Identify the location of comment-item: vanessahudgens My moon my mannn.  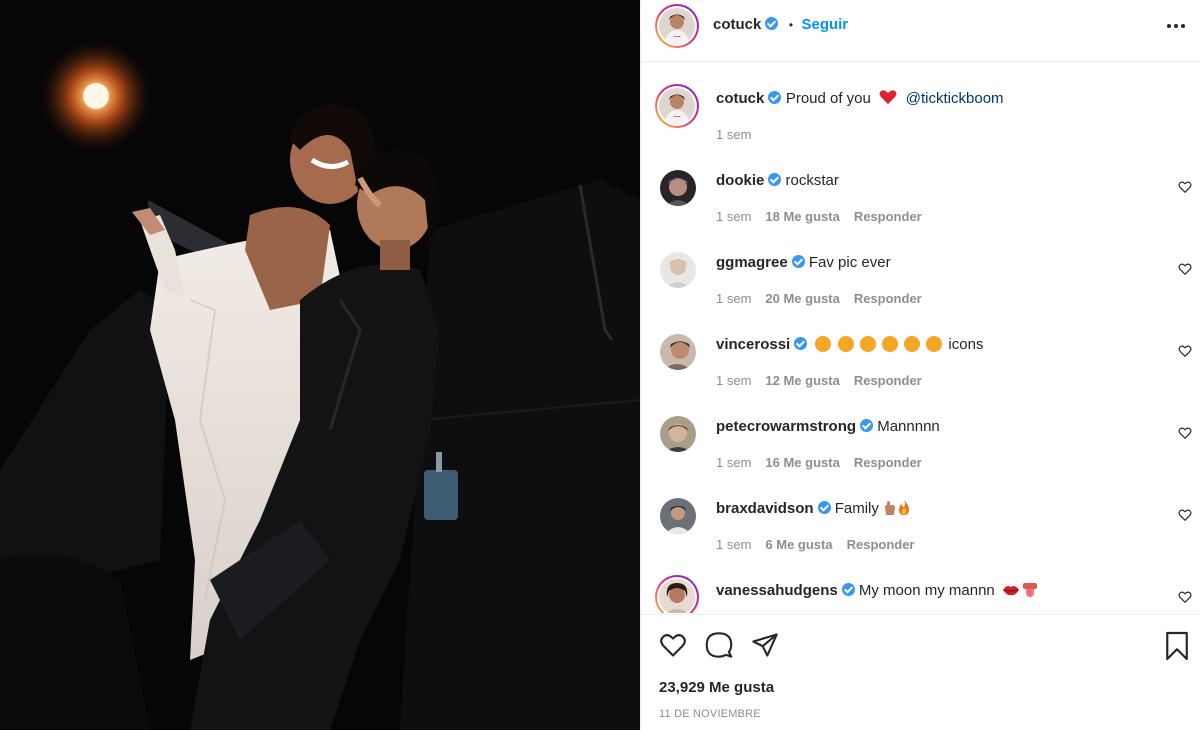
(920, 594).